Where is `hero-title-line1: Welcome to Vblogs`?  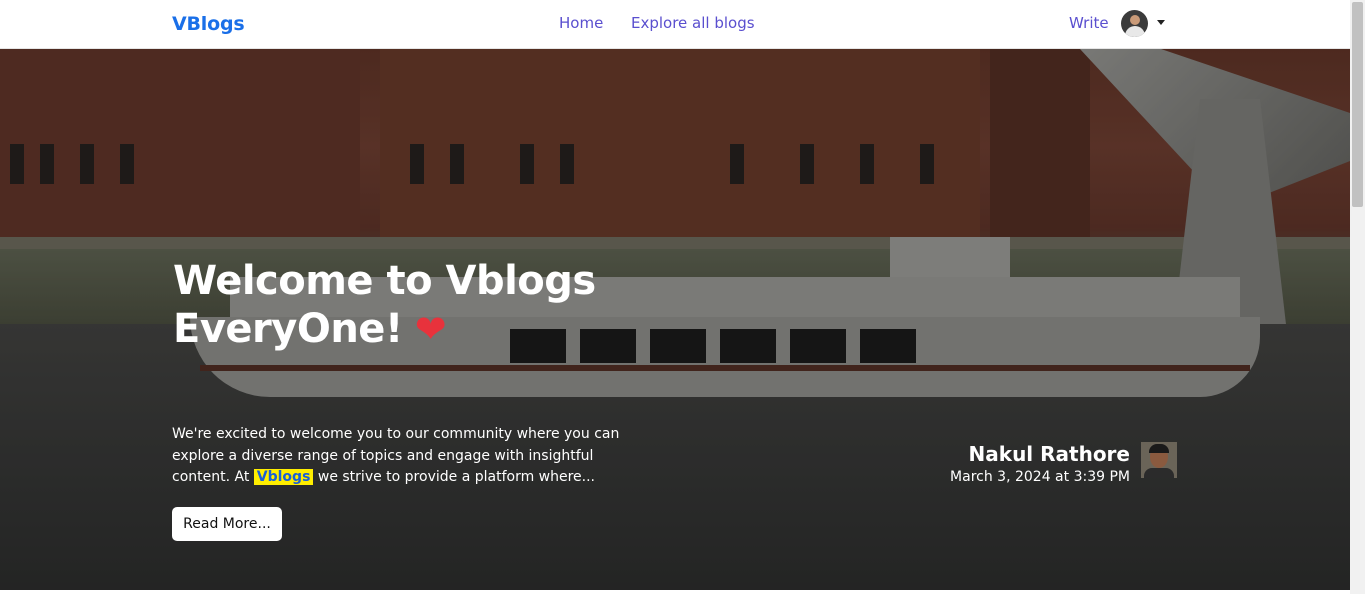 hero-title-line1: Welcome to Vblogs is located at coordinates (384, 281).